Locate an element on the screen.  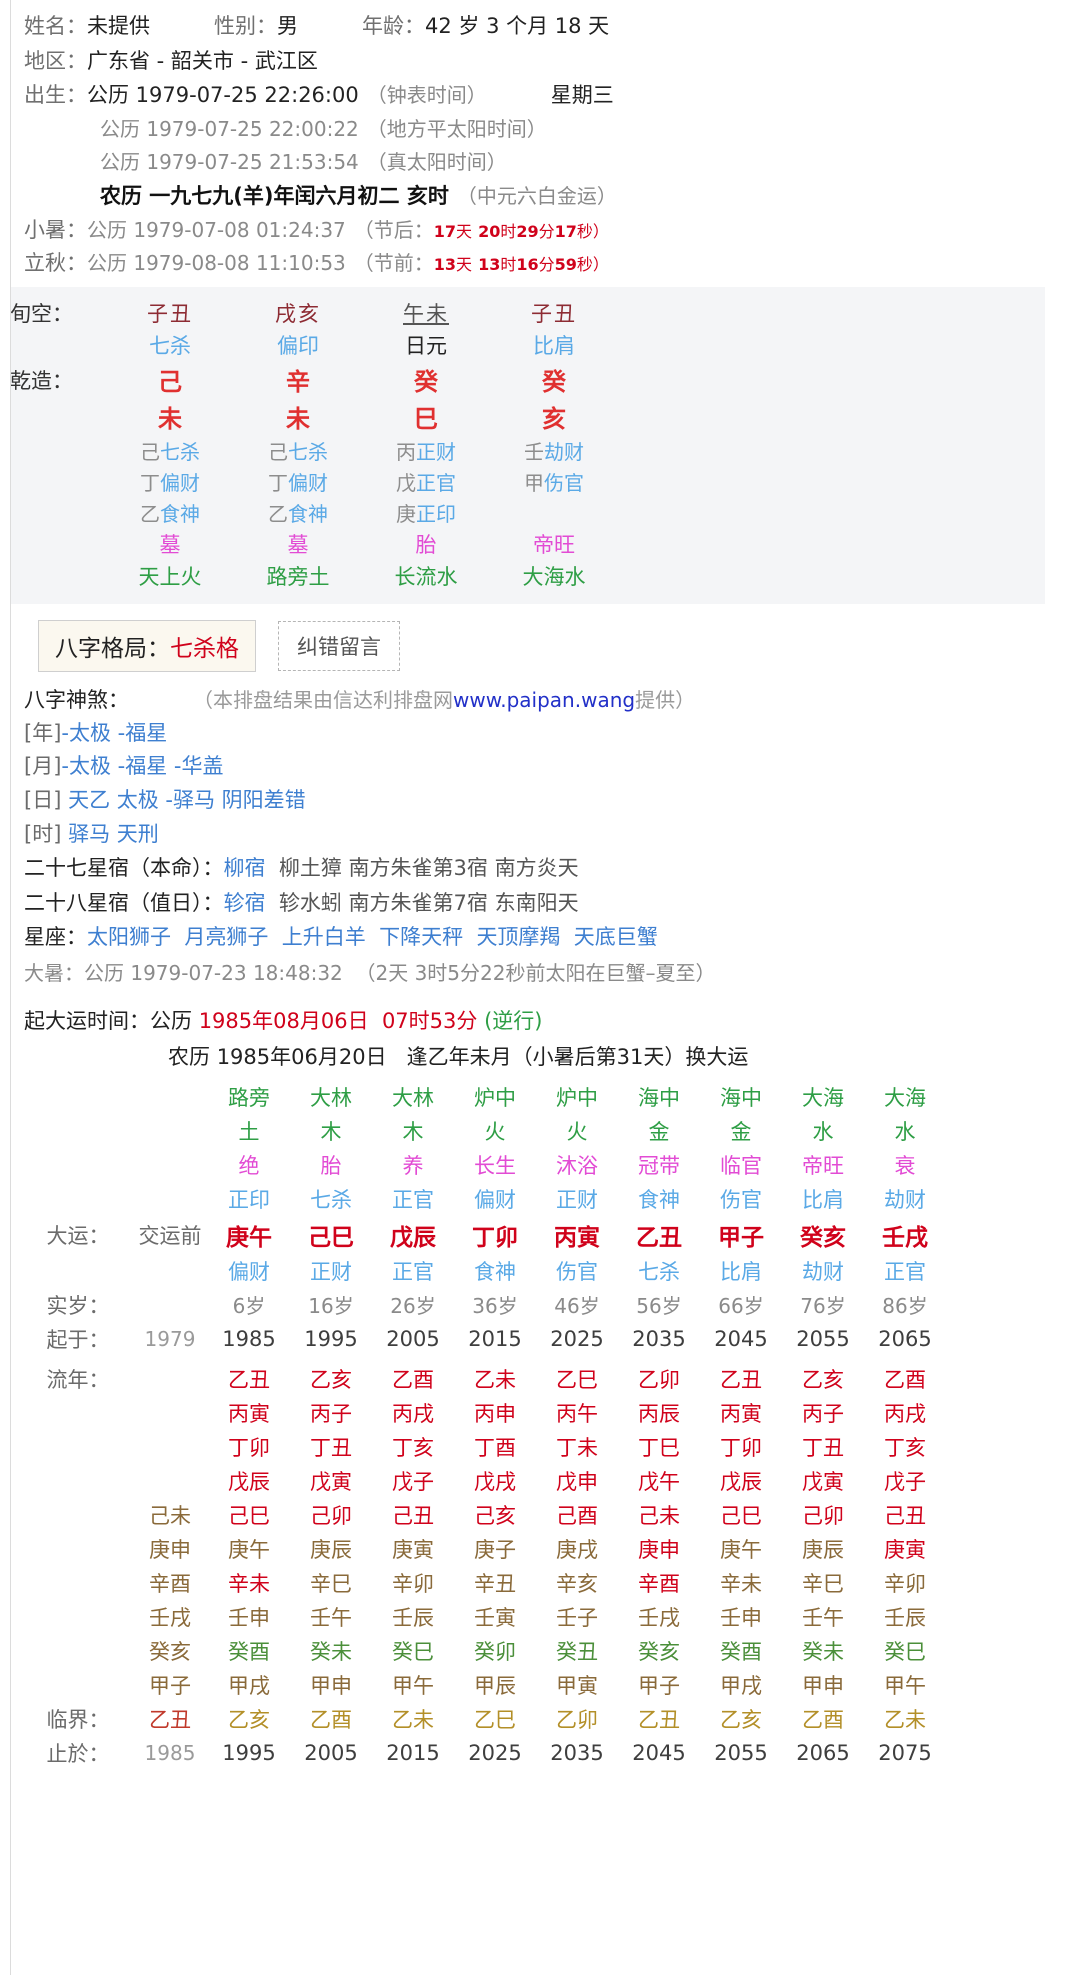
liunian-7-4: 壬子 is located at coordinates (577, 1618).